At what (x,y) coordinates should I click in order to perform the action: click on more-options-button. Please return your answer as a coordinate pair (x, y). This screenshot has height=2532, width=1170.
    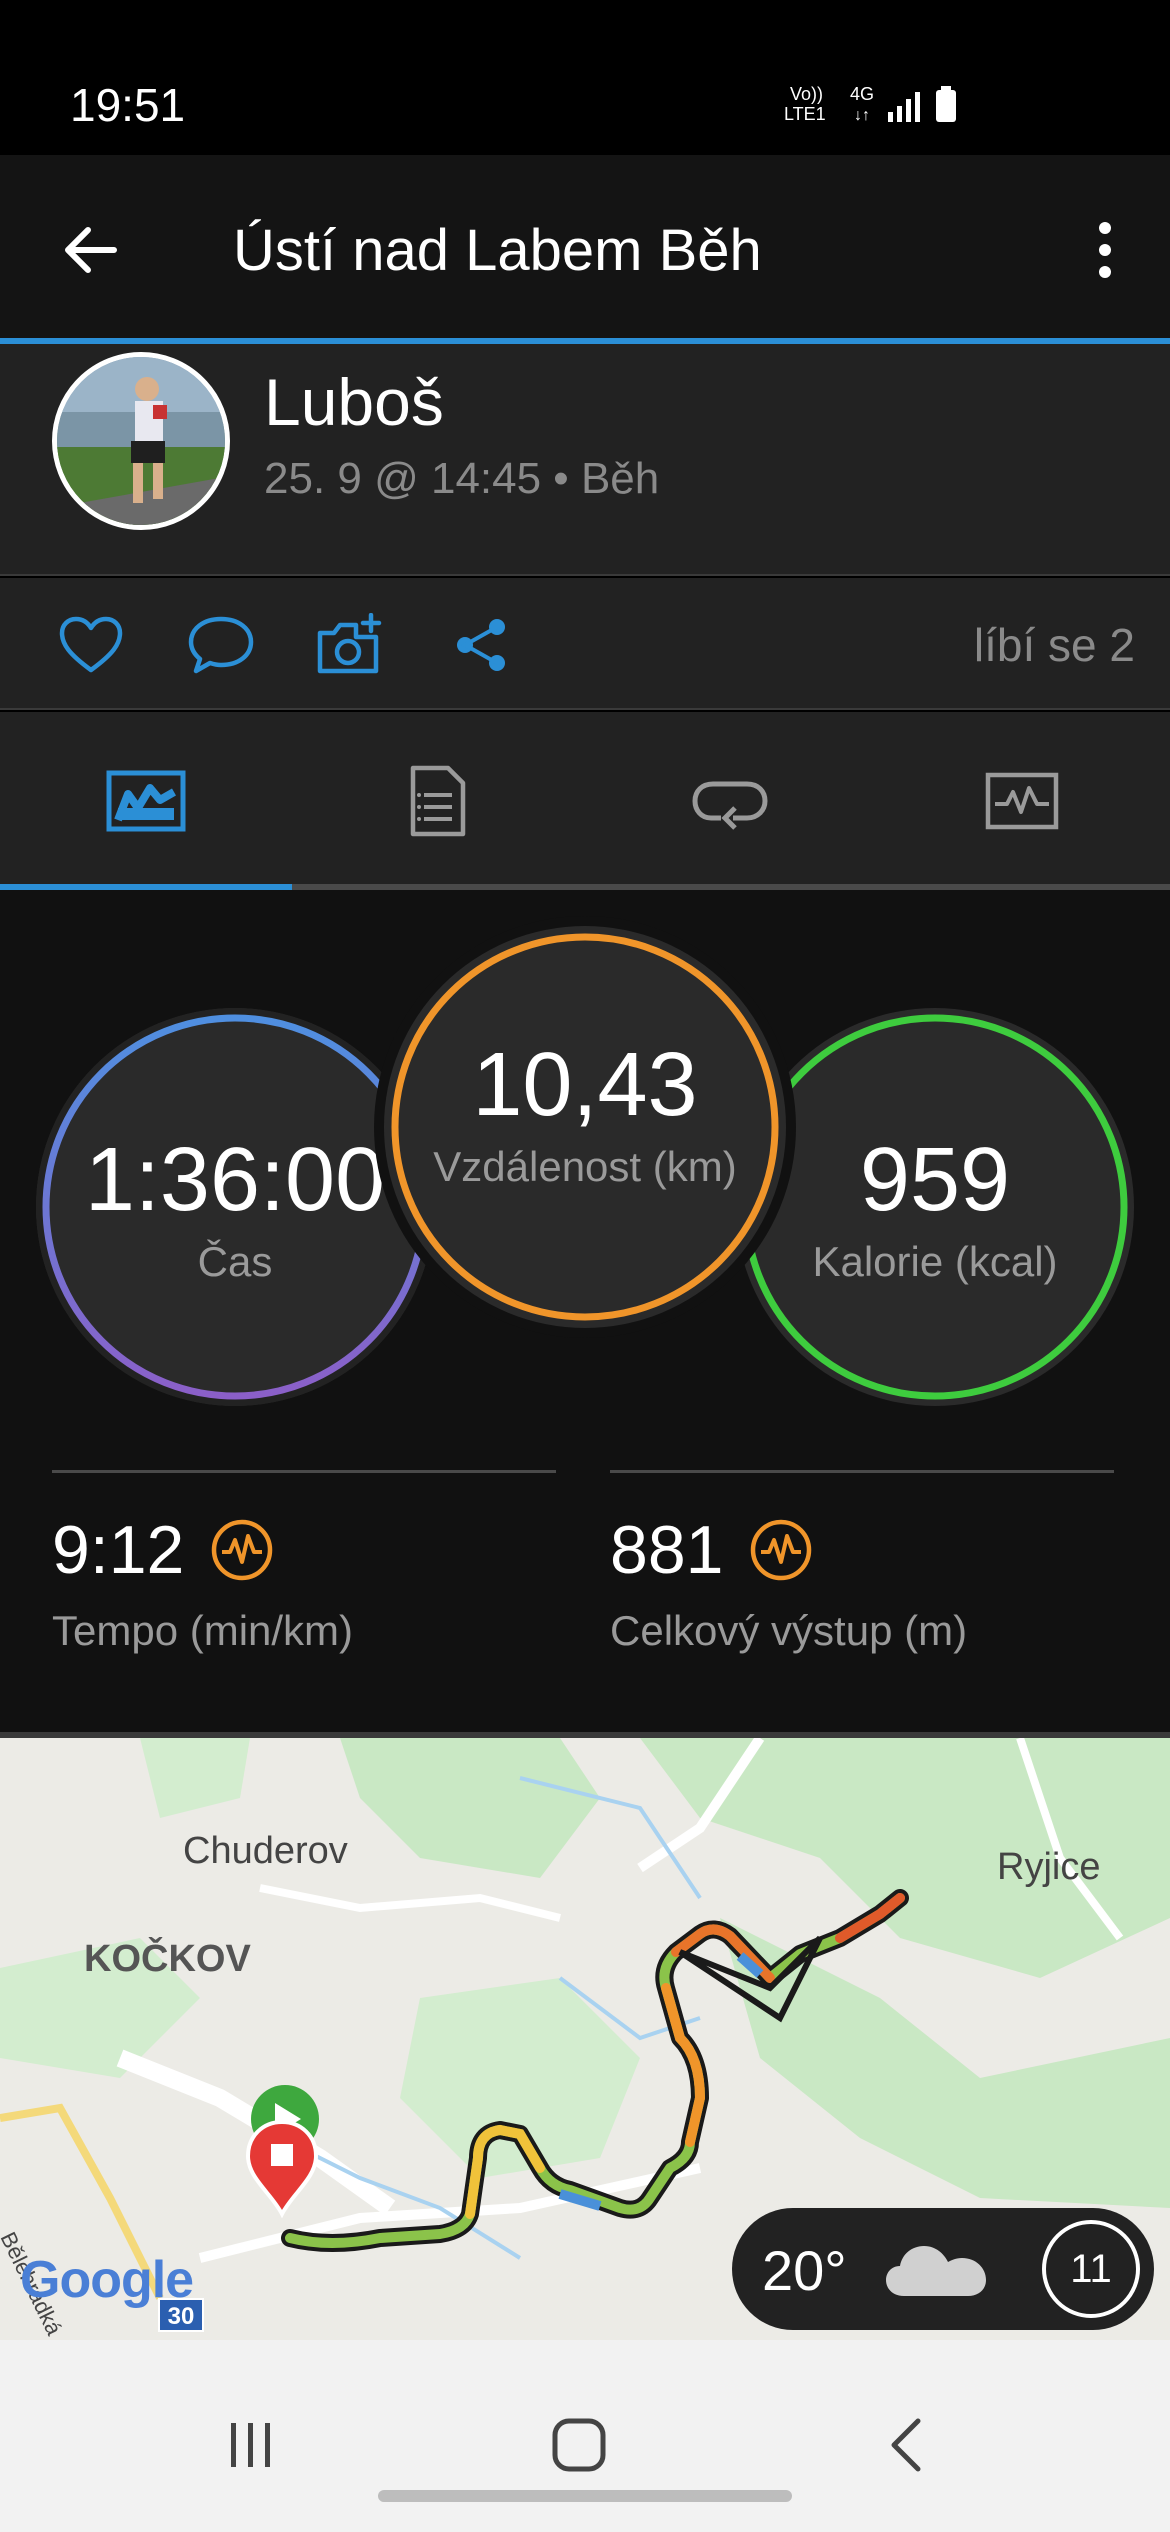
    Looking at the image, I should click on (1105, 250).